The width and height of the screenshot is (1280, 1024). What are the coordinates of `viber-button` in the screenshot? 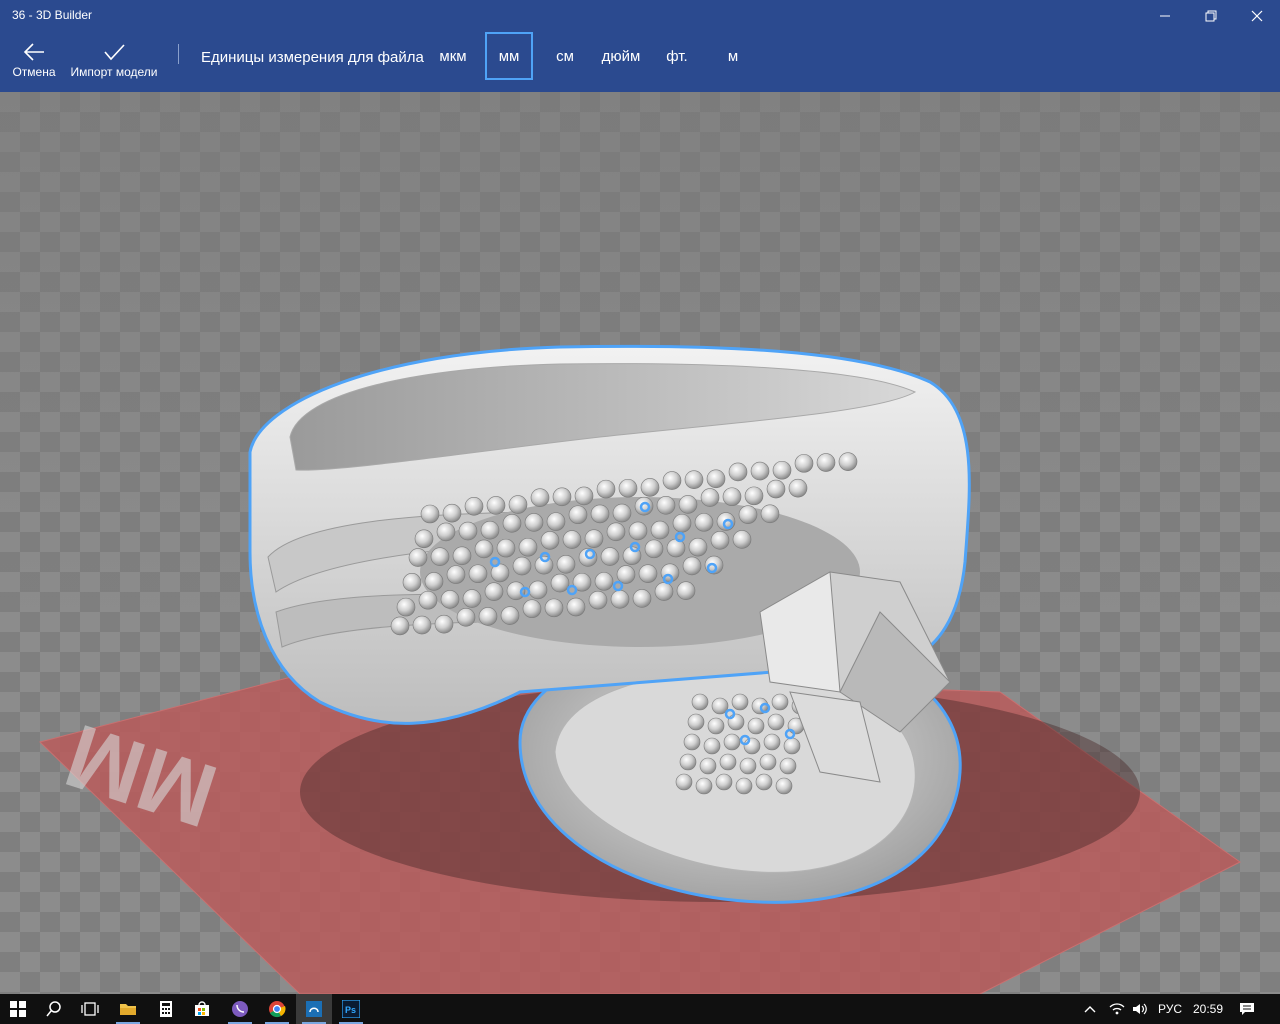 It's located at (240, 1009).